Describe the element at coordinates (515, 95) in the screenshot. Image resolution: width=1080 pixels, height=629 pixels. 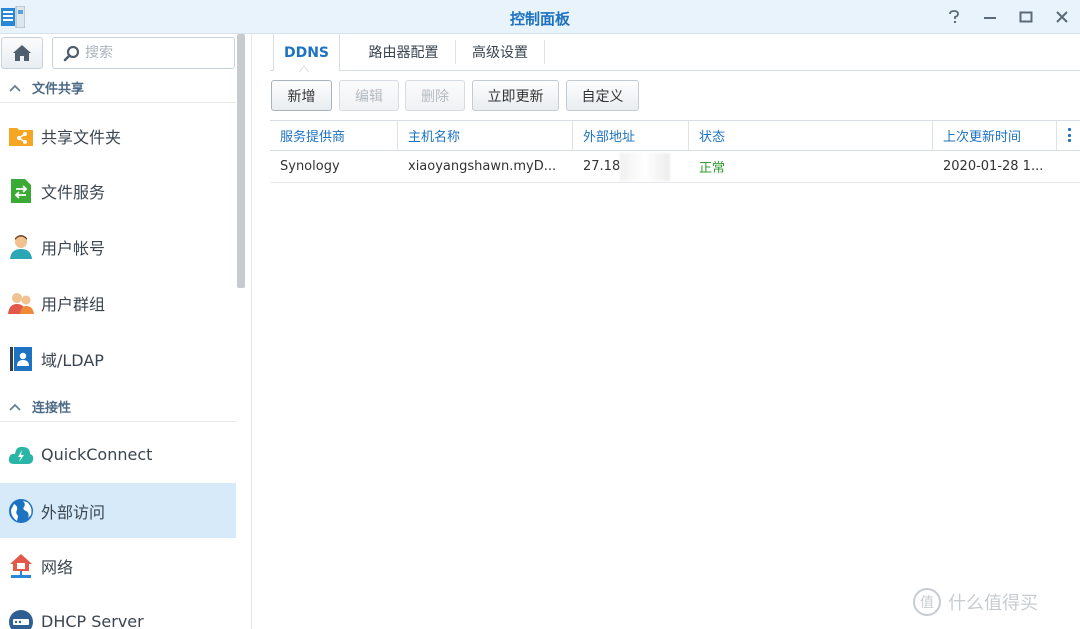
I see `update-now-button: 立即更新` at that location.